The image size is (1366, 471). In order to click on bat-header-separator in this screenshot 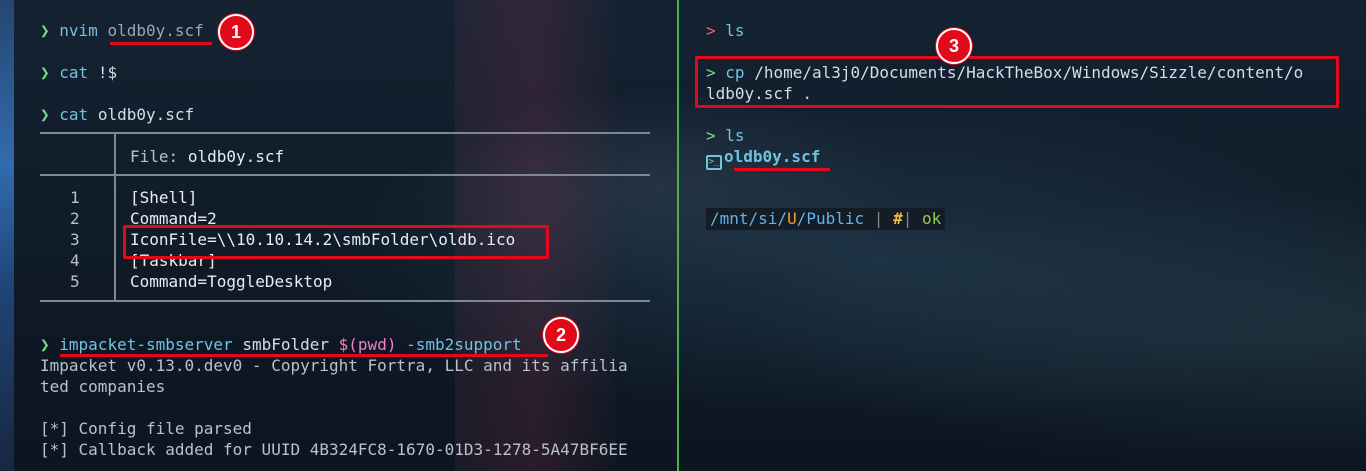, I will do `click(115, 154)`.